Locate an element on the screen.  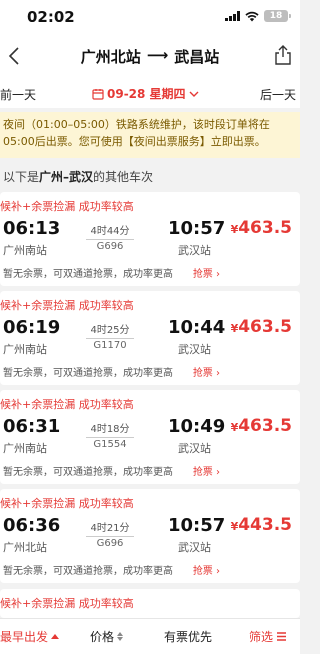
train-card-partial: 候补+余票捡漏 成功率较高 is located at coordinates (150, 603).